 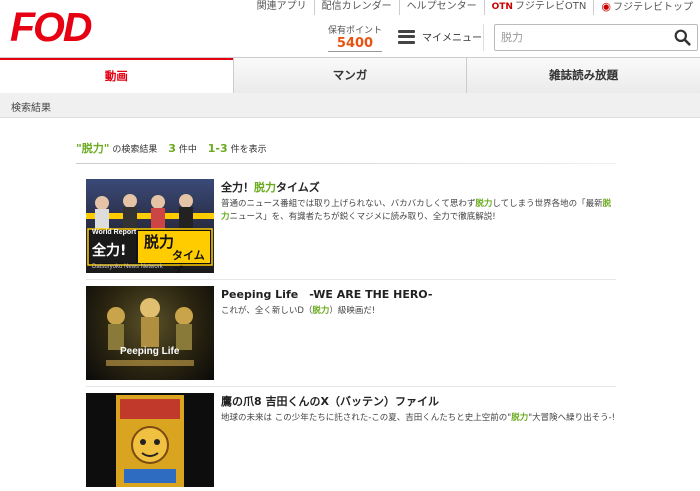 I want to click on search-icon, so click(x=682, y=37).